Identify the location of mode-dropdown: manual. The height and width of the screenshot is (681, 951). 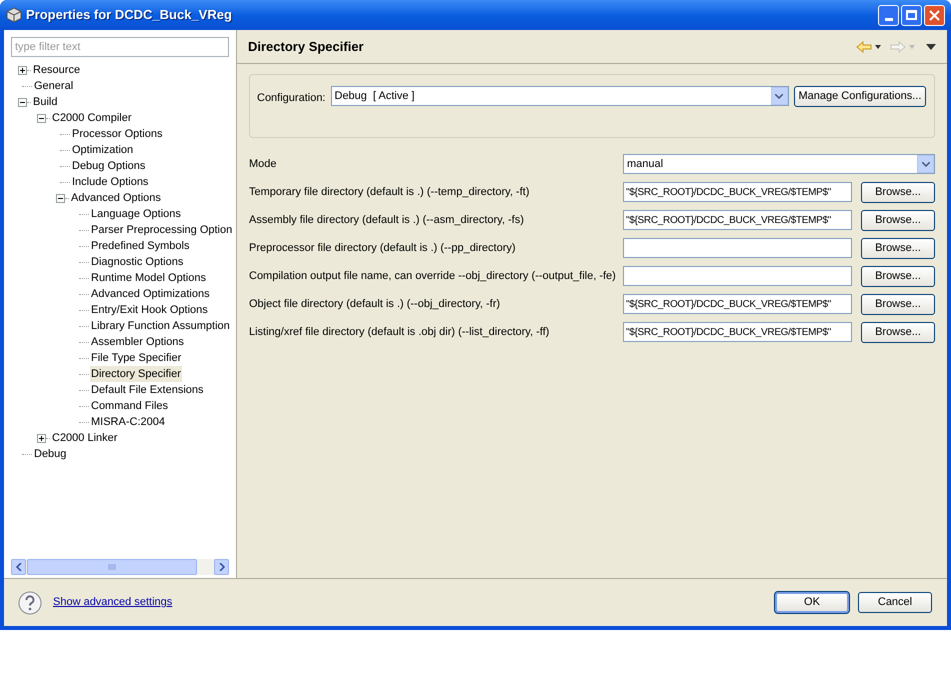
(779, 164).